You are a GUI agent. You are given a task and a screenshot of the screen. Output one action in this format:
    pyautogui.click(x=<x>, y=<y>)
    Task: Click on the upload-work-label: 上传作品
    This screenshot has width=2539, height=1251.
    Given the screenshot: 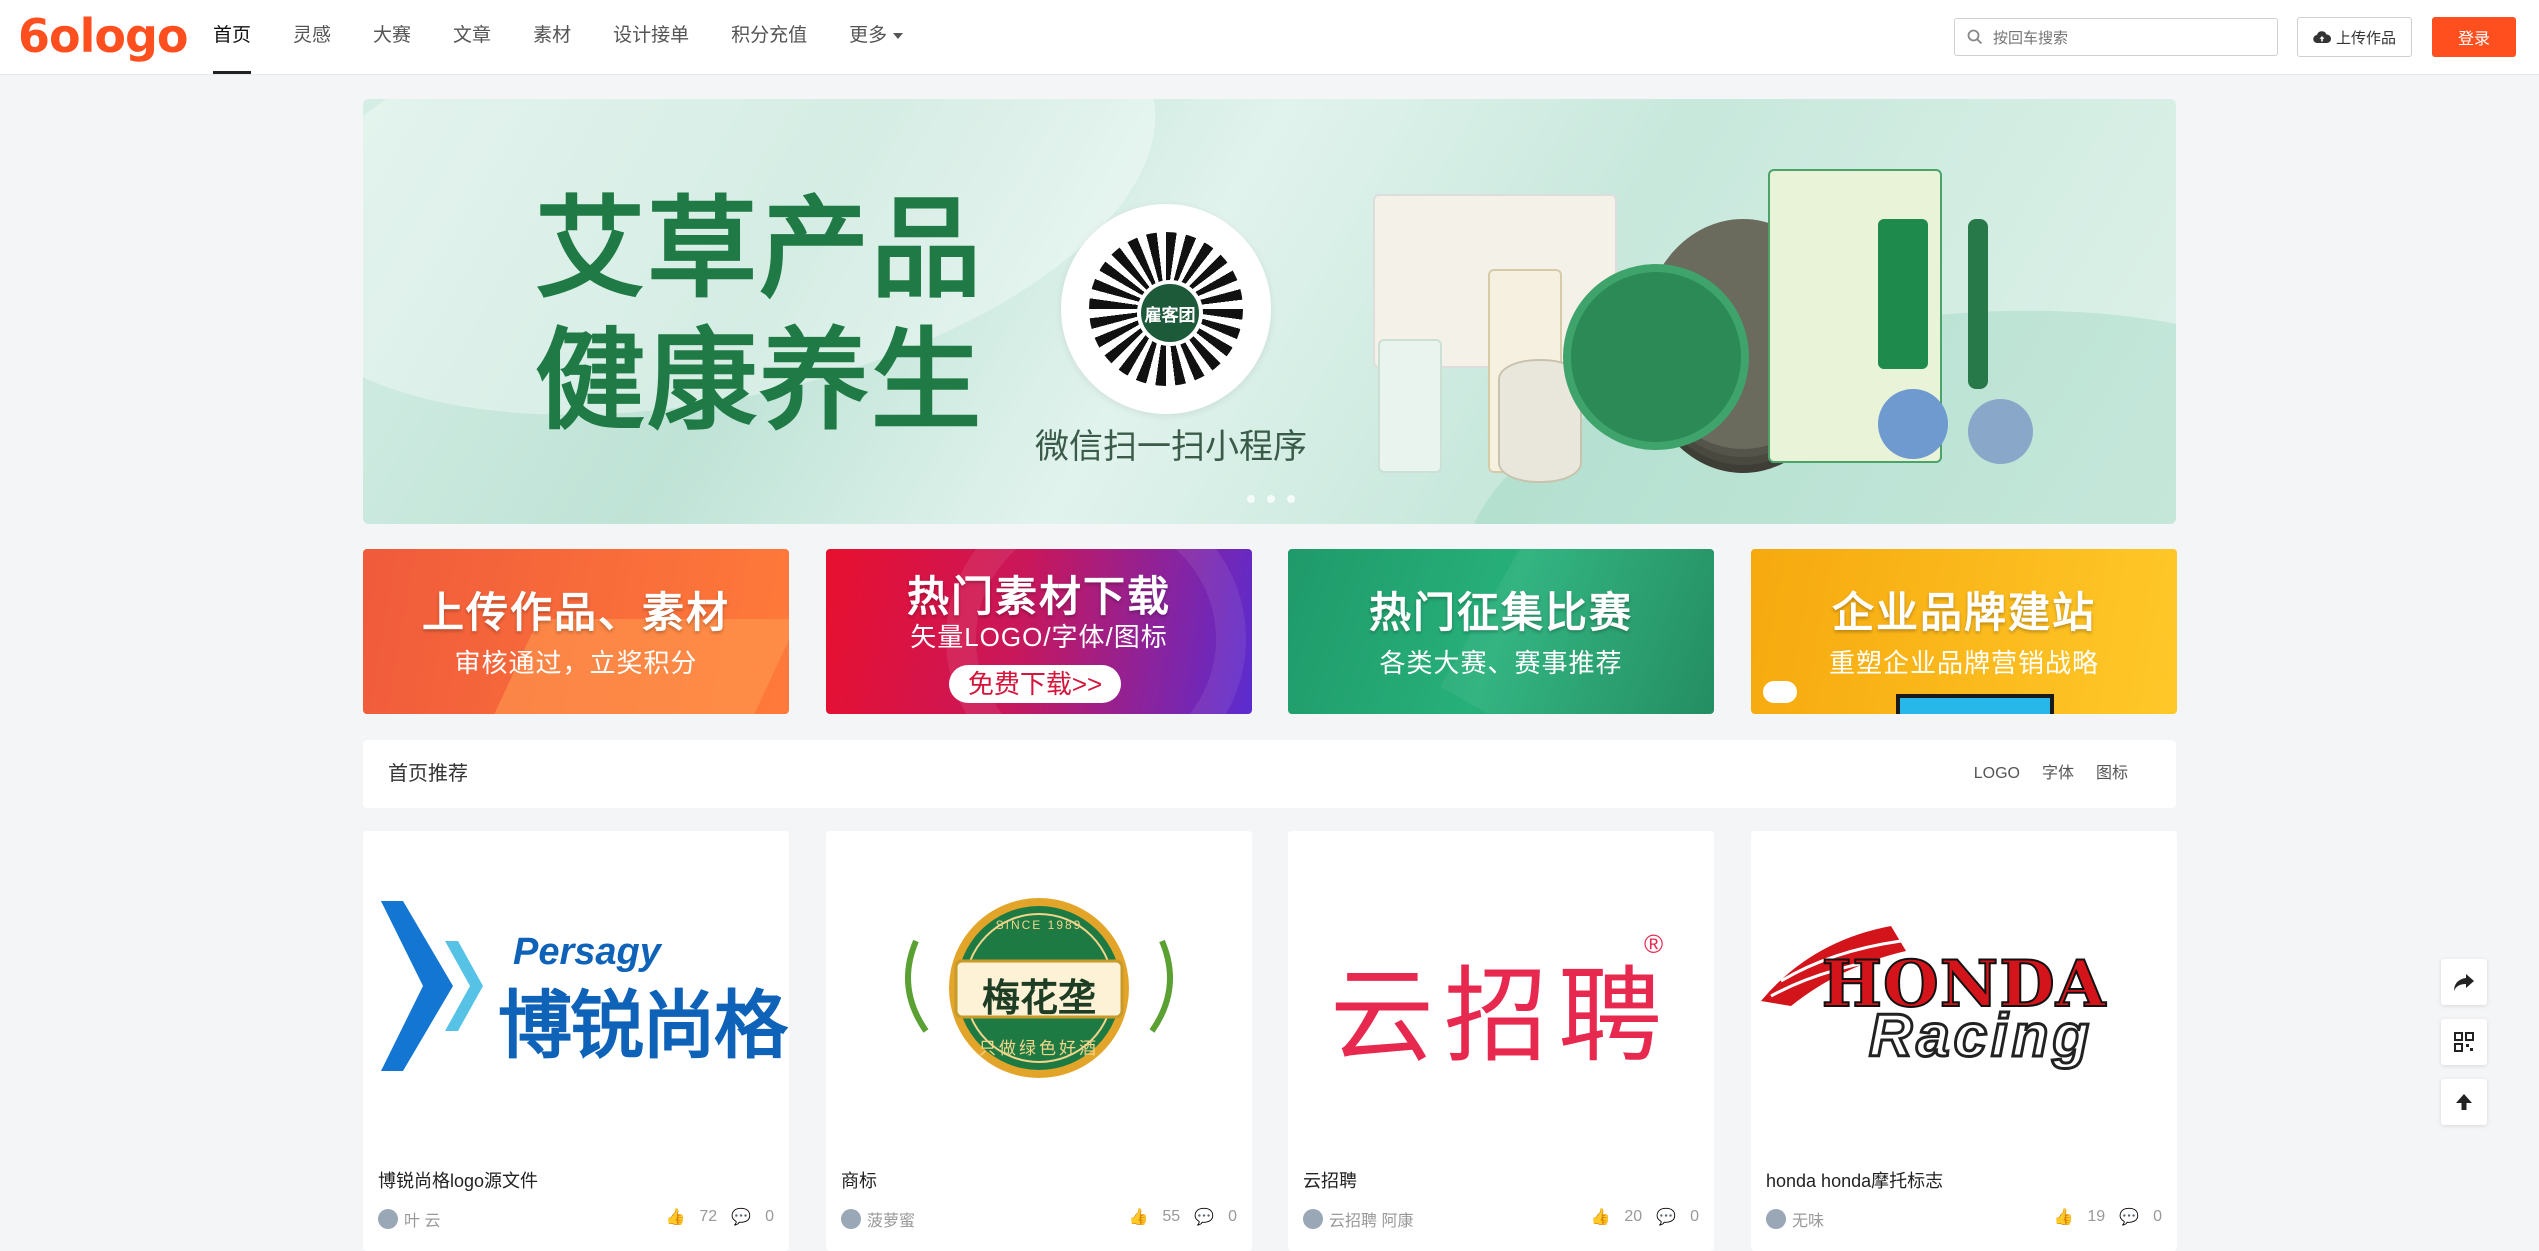 What is the action you would take?
    pyautogui.click(x=2365, y=38)
    